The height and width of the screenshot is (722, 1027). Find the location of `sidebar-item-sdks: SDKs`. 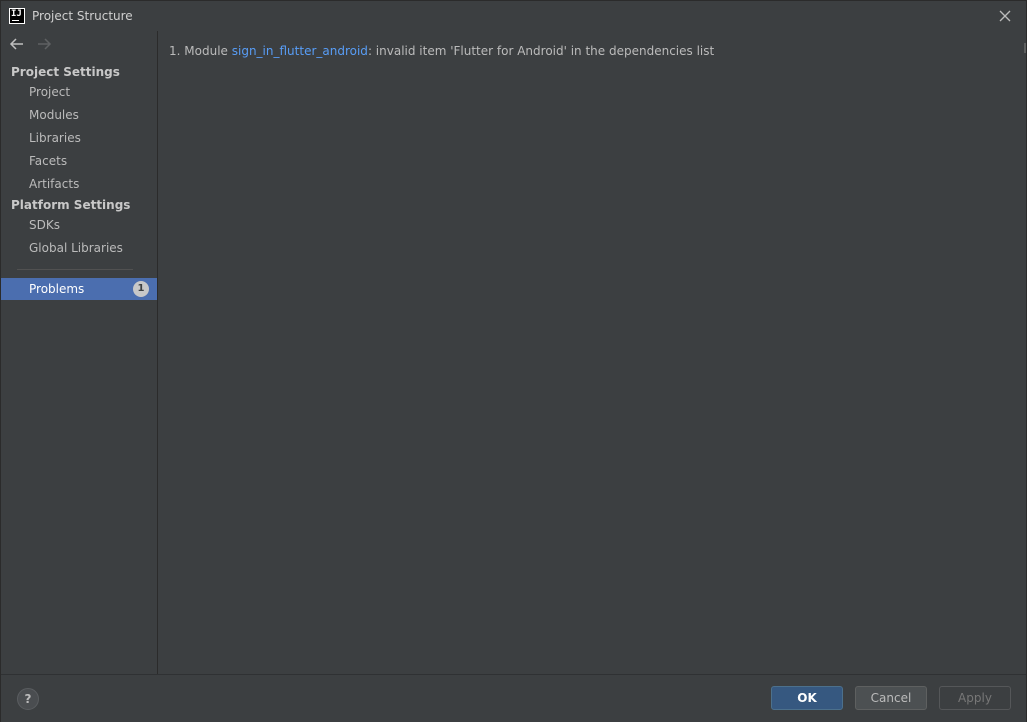

sidebar-item-sdks: SDKs is located at coordinates (44, 225).